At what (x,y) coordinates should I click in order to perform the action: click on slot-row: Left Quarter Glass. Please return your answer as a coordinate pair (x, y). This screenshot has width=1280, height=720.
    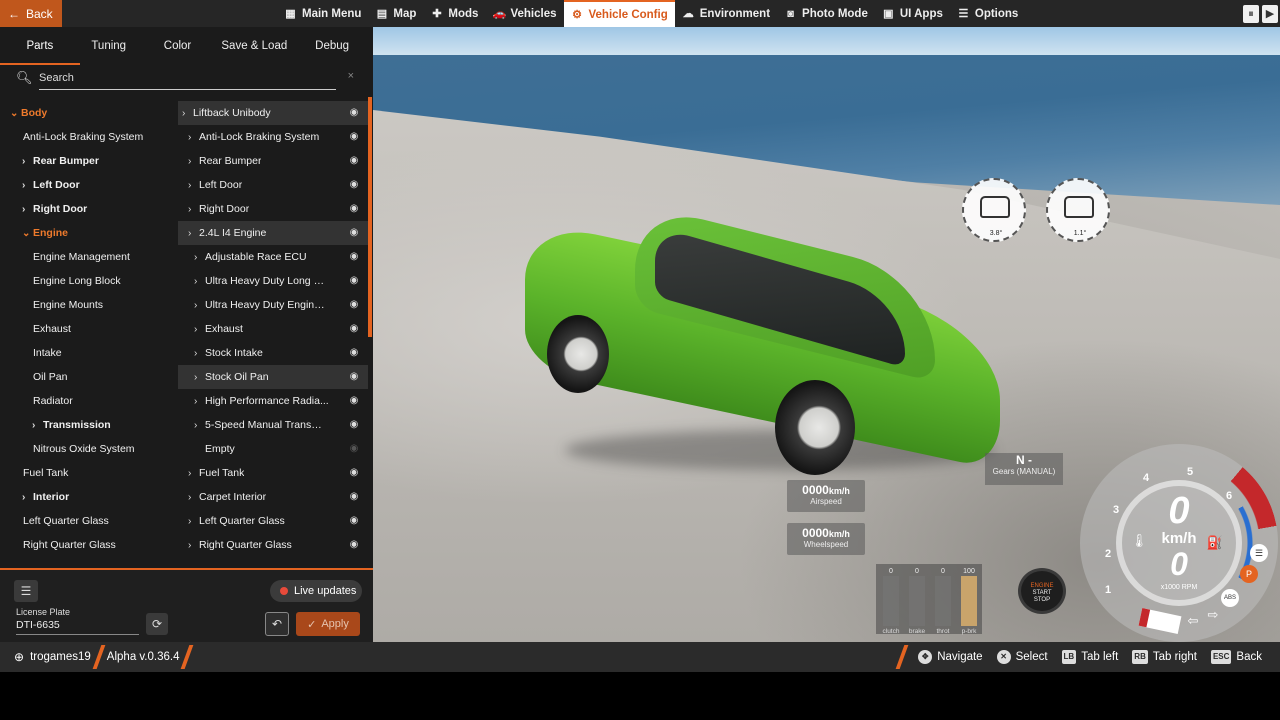
    Looking at the image, I should click on (89, 521).